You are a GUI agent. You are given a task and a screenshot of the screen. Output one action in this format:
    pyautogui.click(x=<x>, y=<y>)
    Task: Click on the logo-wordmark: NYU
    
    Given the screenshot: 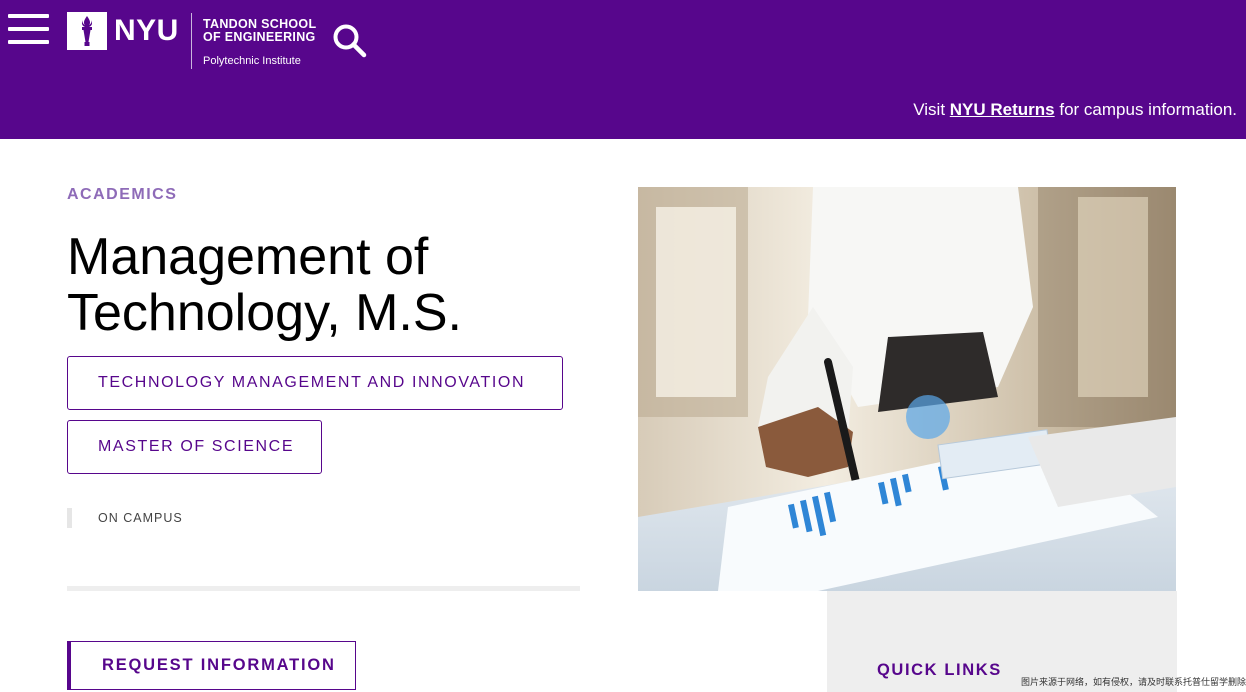 What is the action you would take?
    pyautogui.click(x=146, y=30)
    